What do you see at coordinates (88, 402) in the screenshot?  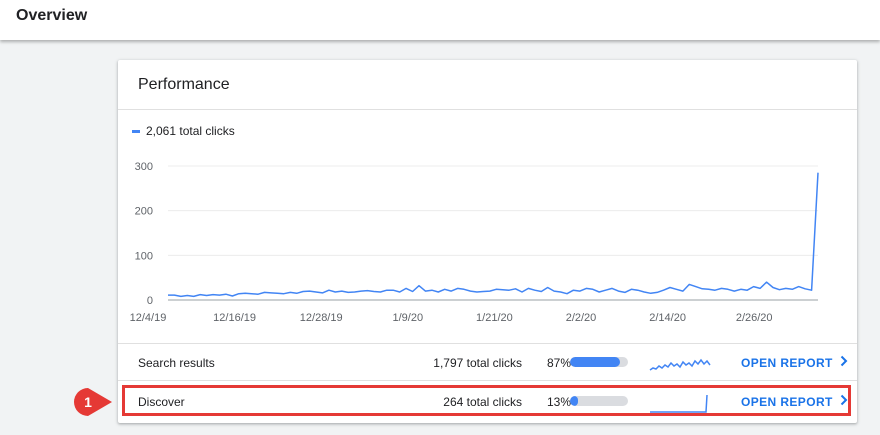 I see `step-number: 1` at bounding box center [88, 402].